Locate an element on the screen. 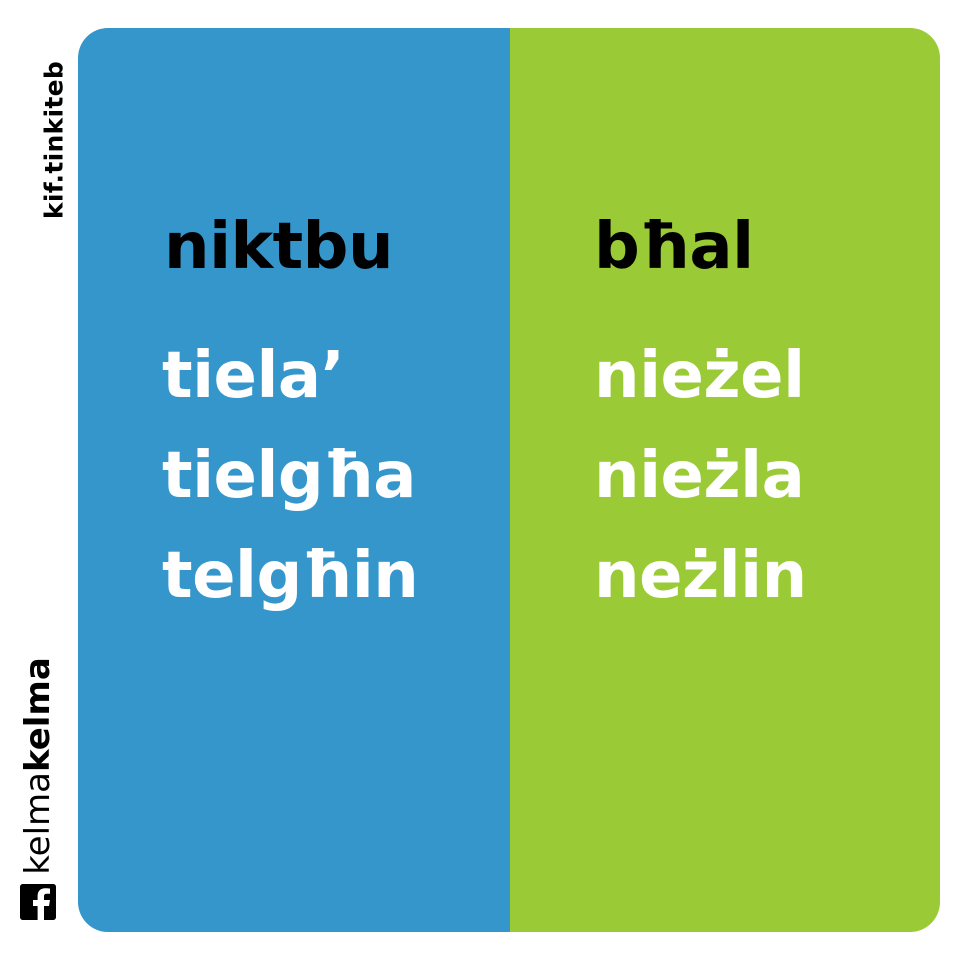  brand-logo-light: kelma is located at coordinates (38, 823).